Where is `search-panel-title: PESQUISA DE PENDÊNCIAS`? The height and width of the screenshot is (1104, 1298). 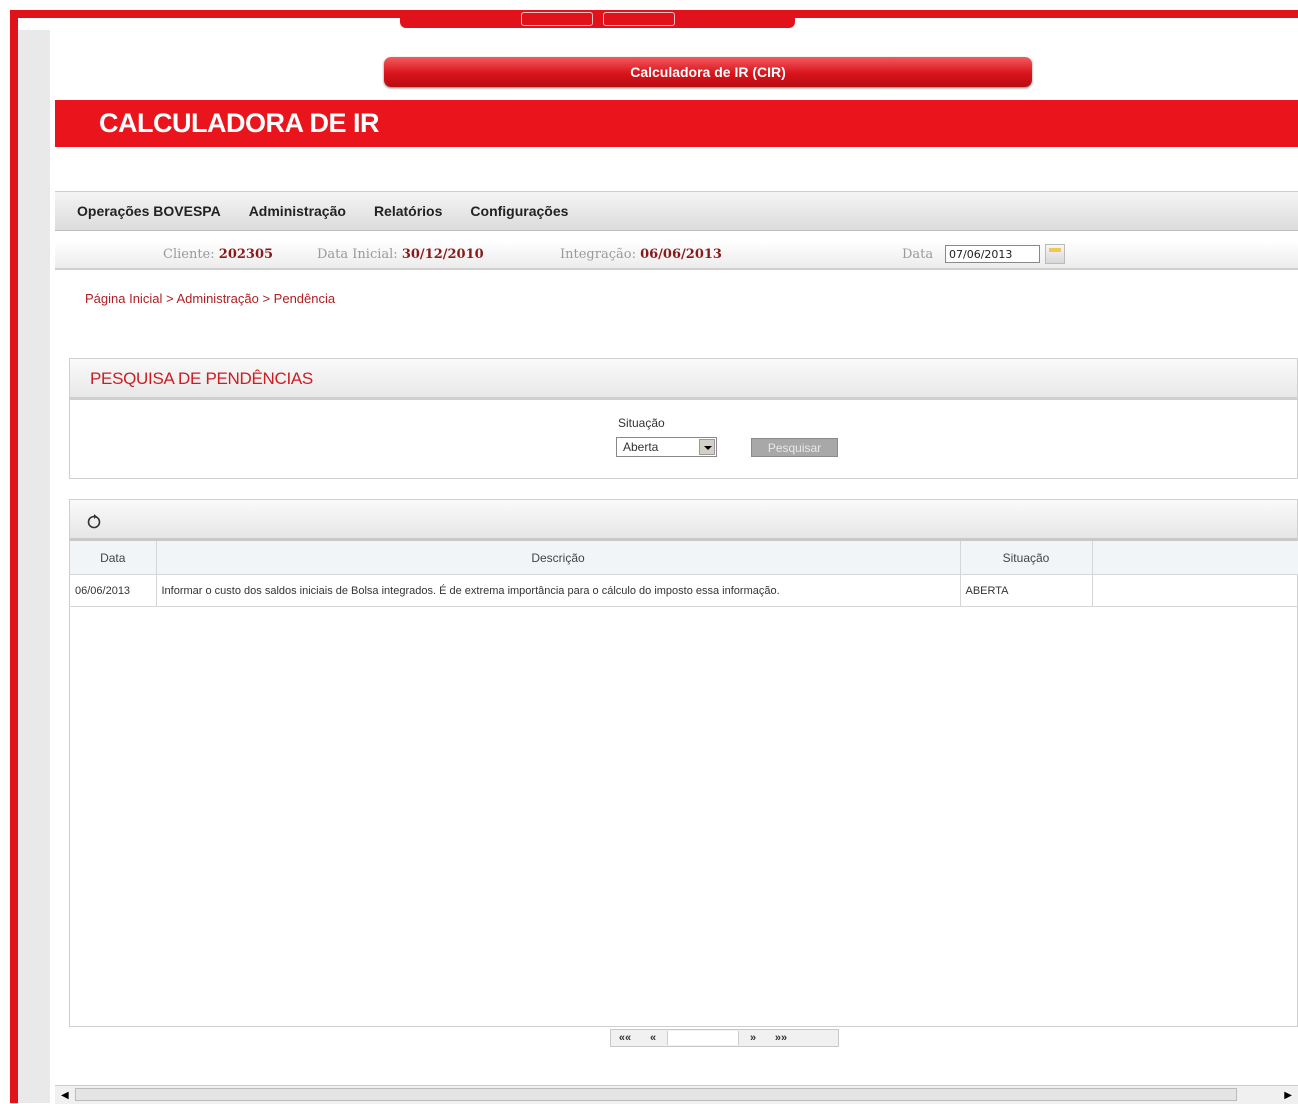
search-panel-title: PESQUISA DE PENDÊNCIAS is located at coordinates (201, 378).